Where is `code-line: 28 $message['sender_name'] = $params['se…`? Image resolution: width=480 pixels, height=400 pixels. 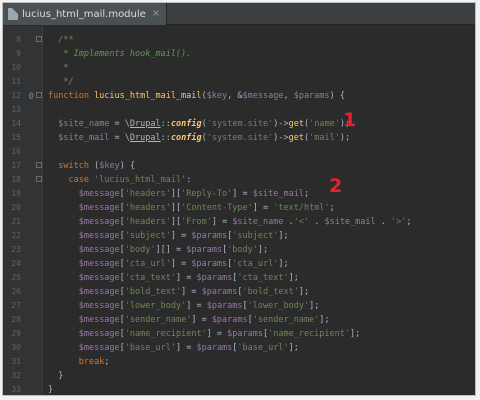 code-line: 28 $message['sender_name'] = $params['se… is located at coordinates (239, 320).